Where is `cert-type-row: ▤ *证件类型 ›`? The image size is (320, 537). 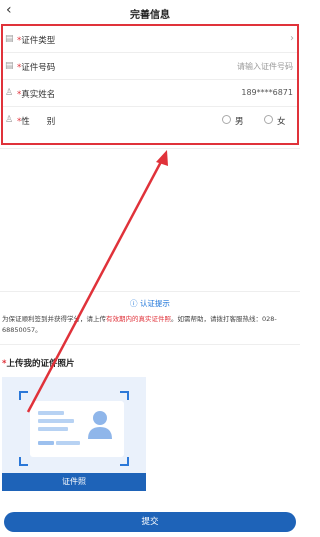 cert-type-row: ▤ *证件类型 › is located at coordinates (150, 39).